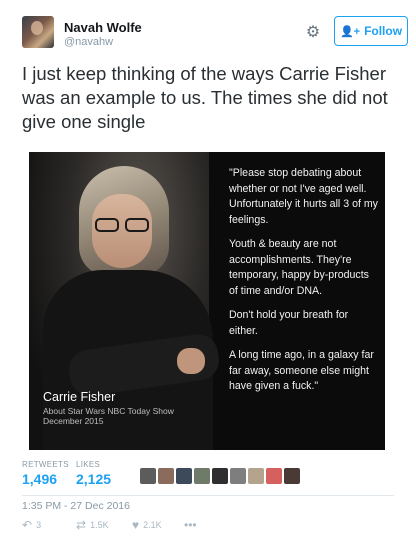 The image size is (416, 540). What do you see at coordinates (208, 495) in the screenshot?
I see `divider` at bounding box center [208, 495].